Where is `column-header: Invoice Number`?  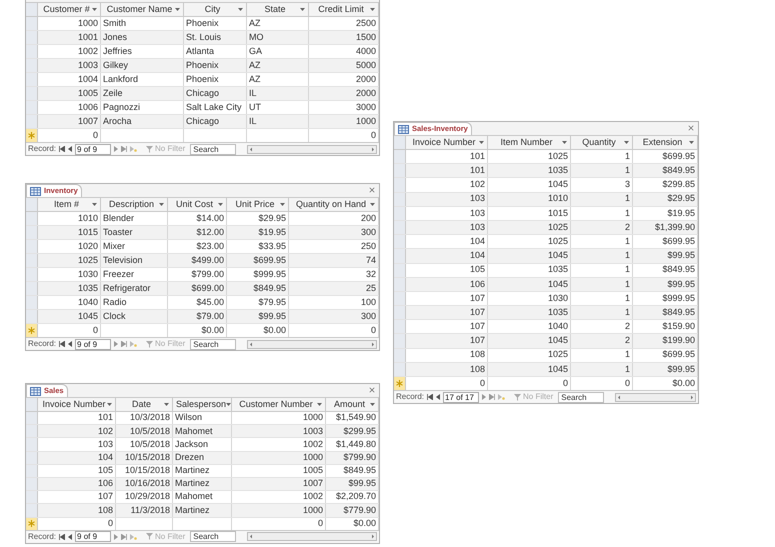
column-header: Invoice Number is located at coordinates (447, 142).